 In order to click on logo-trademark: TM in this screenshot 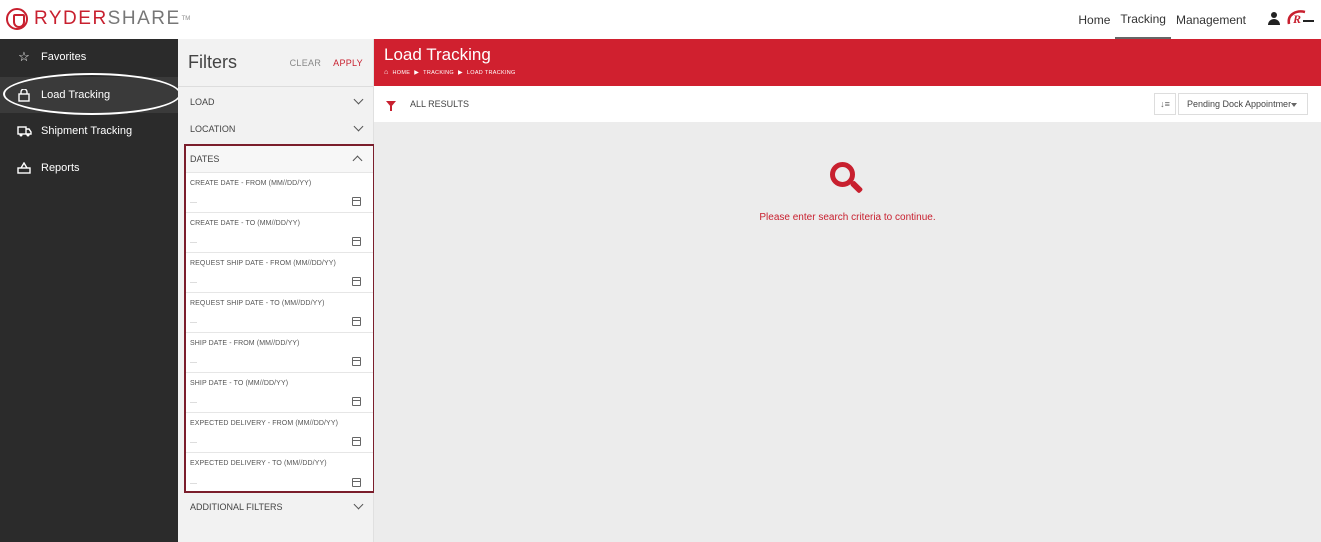, I will do `click(186, 19)`.